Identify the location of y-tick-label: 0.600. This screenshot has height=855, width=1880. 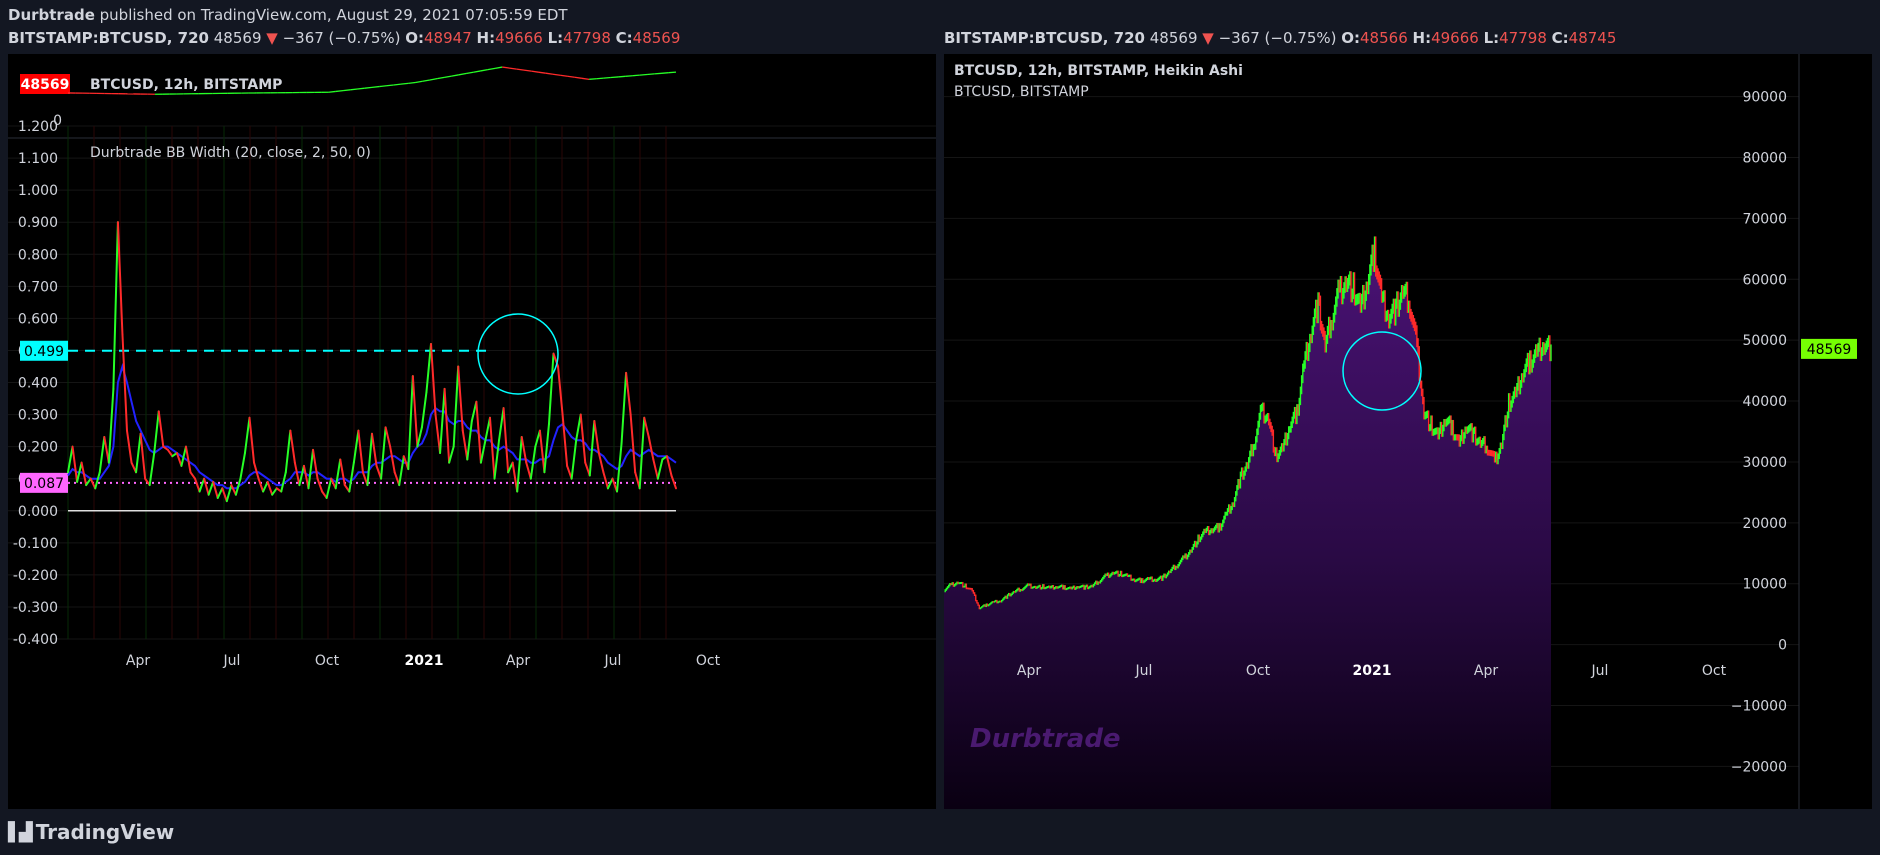
(38, 319).